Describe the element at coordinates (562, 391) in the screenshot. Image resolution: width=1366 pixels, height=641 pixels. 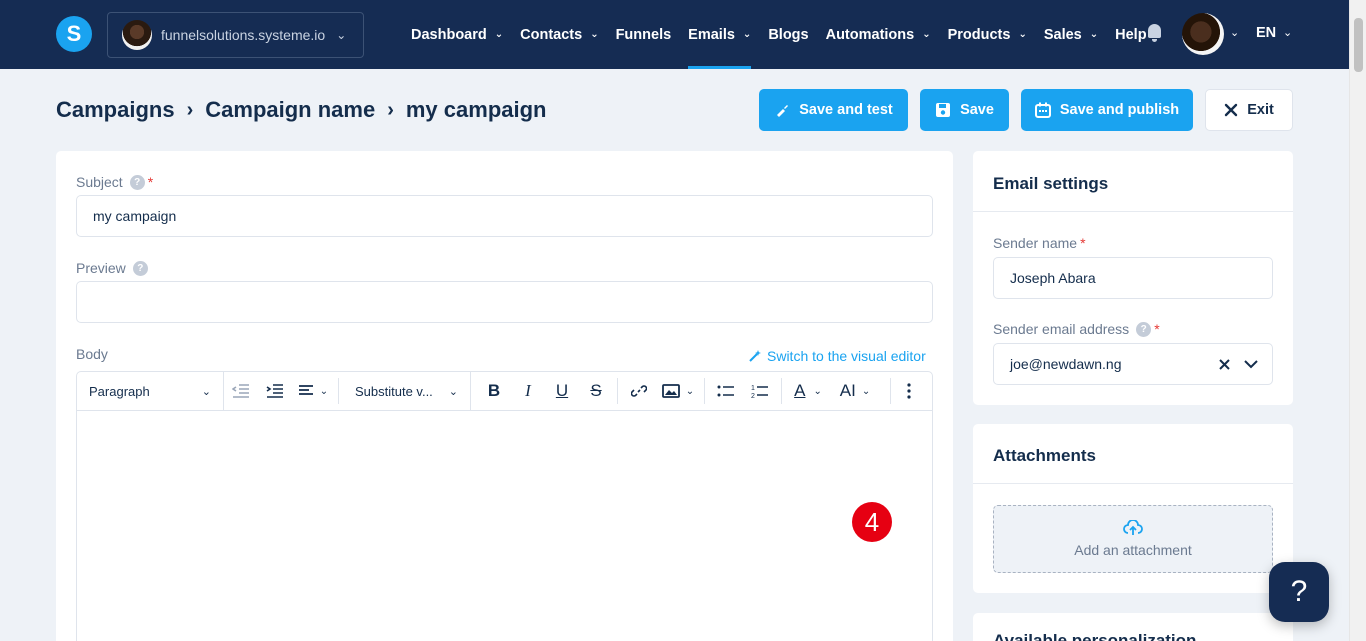
I see `underline-button: U` at that location.